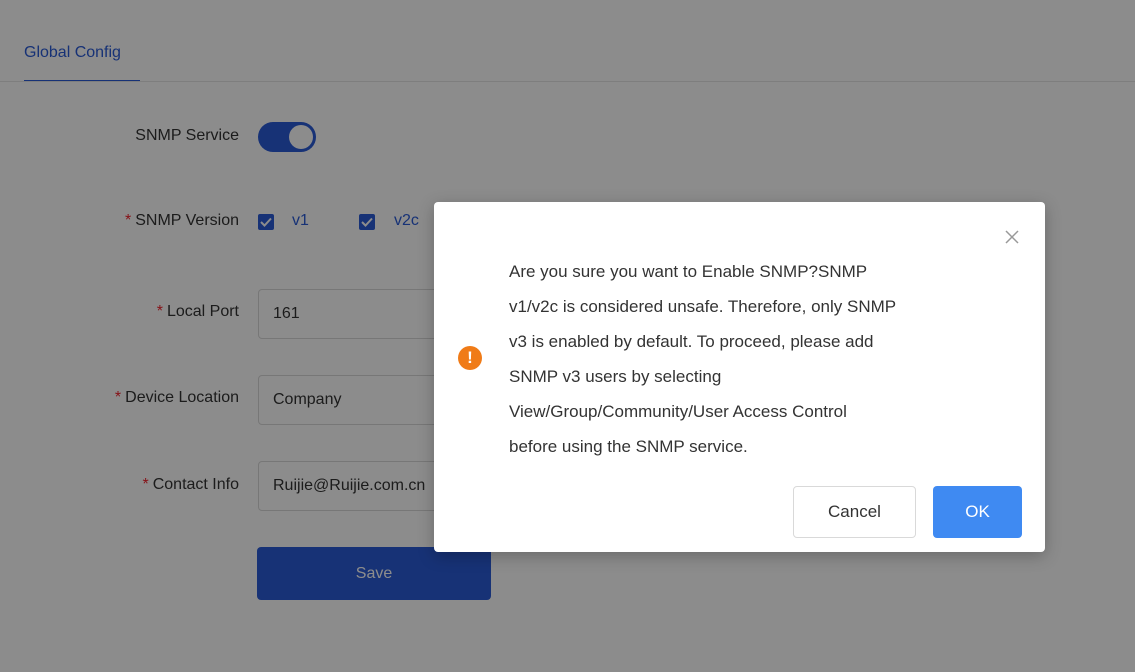 Image resolution: width=1135 pixels, height=672 pixels. I want to click on close-icon, so click(1012, 237).